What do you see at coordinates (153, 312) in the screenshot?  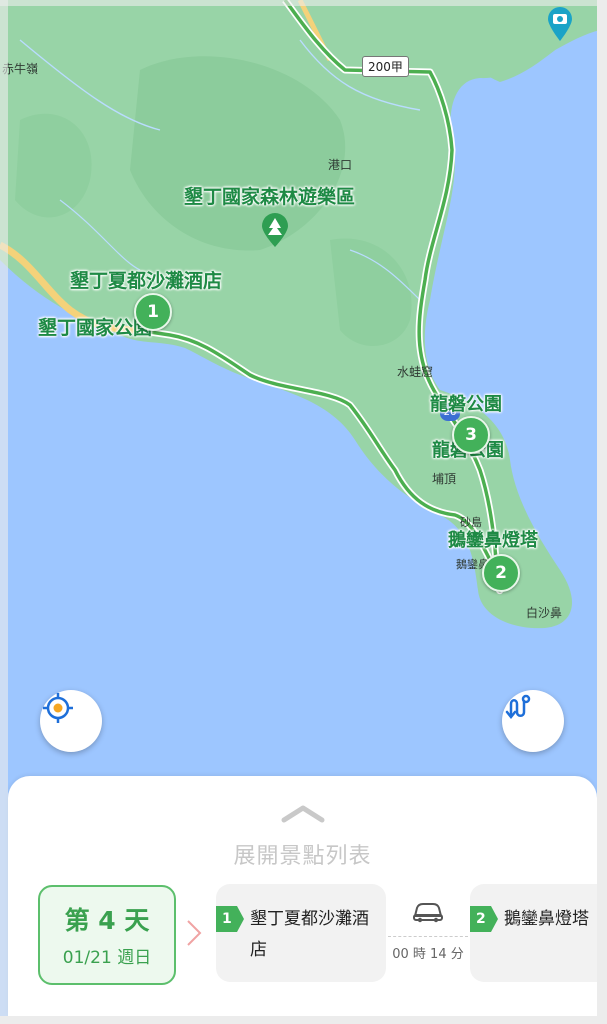 I see `map-pin-1: 1` at bounding box center [153, 312].